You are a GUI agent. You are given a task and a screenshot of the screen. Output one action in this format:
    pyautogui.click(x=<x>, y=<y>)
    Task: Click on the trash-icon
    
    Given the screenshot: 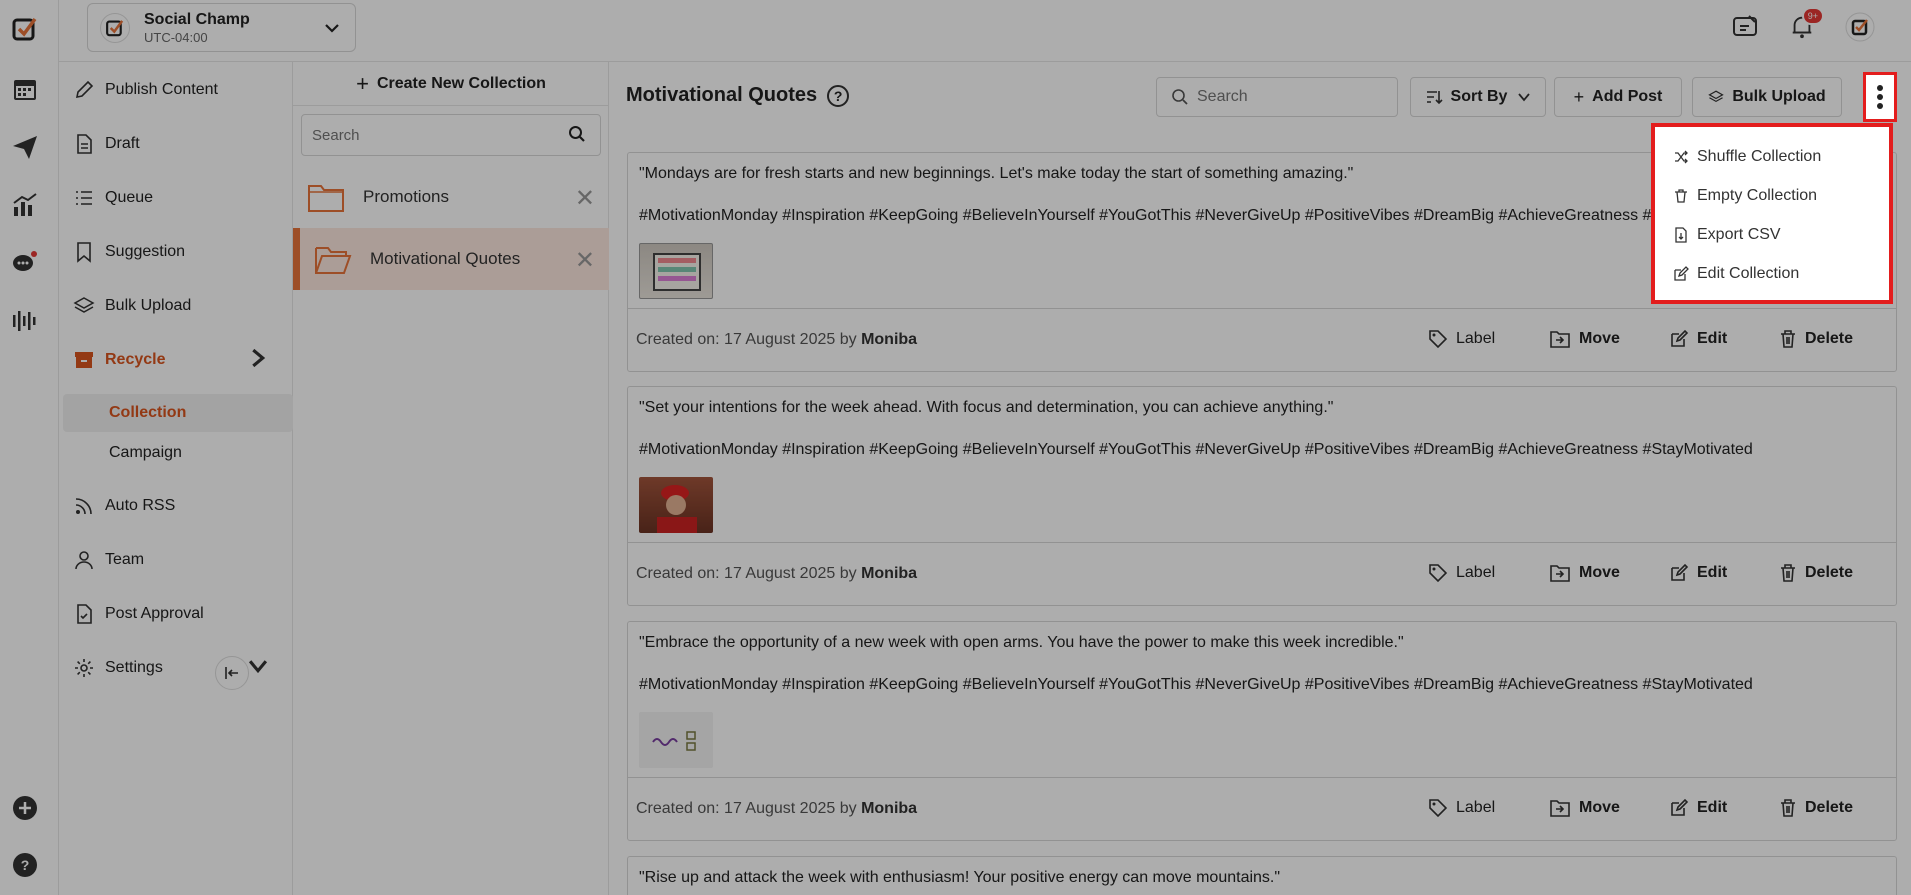 What is the action you would take?
    pyautogui.click(x=1681, y=195)
    